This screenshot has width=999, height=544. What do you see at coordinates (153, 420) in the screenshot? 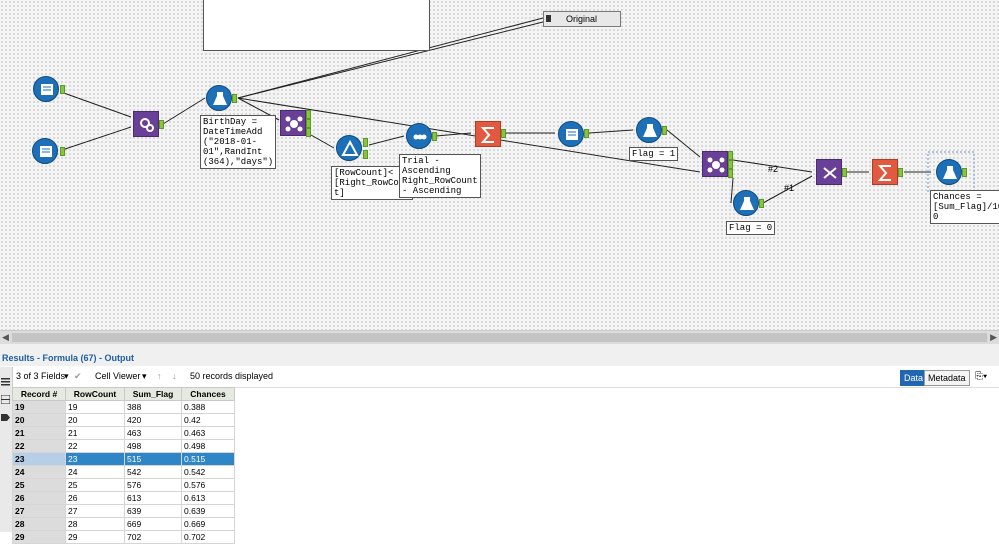
I see `table-cell: 420` at bounding box center [153, 420].